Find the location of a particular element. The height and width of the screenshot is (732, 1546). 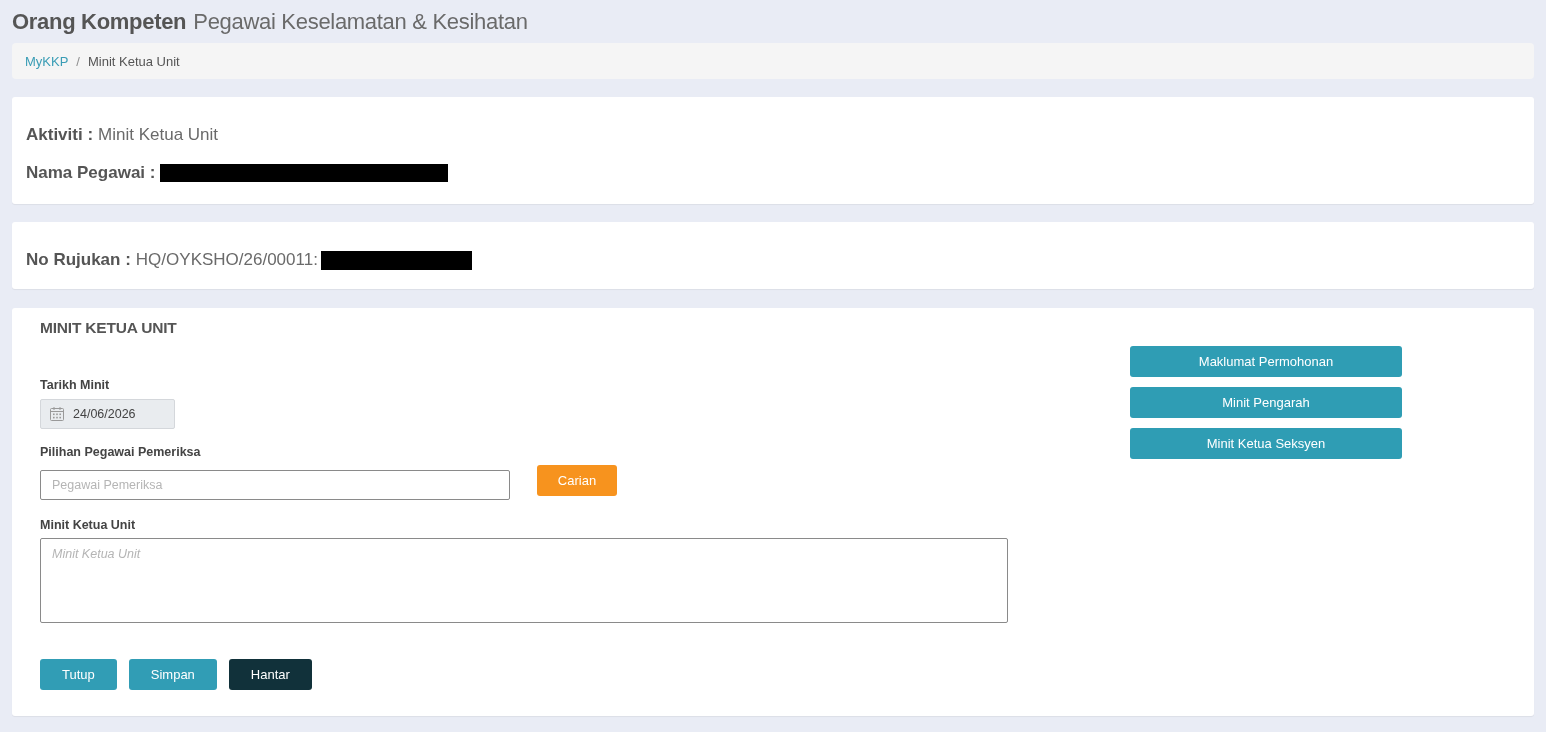

field-value: Minit Ketua Unit is located at coordinates (158, 135).